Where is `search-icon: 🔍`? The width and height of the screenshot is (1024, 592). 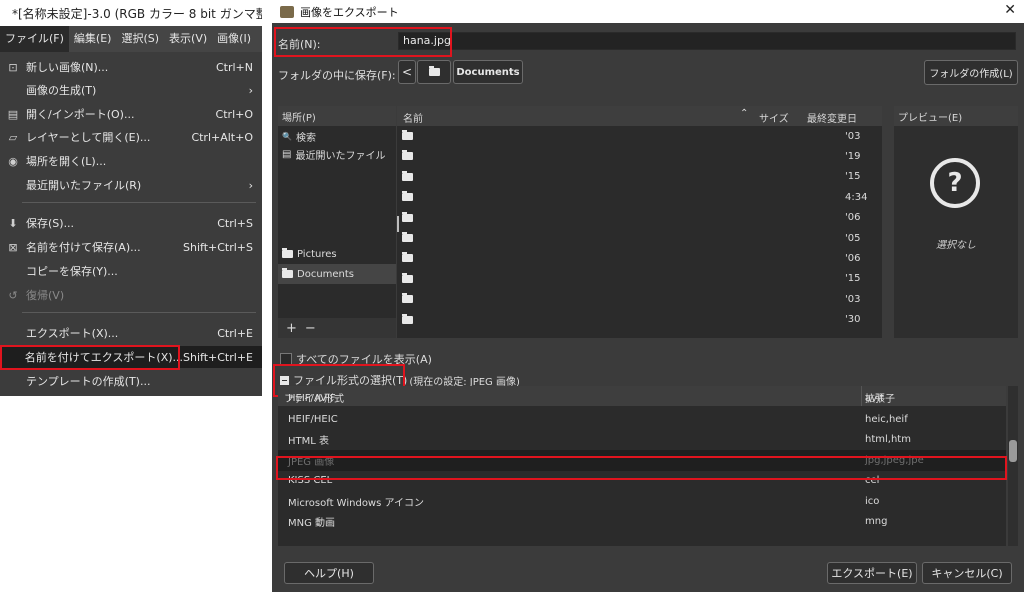 search-icon: 🔍 is located at coordinates (287, 136).